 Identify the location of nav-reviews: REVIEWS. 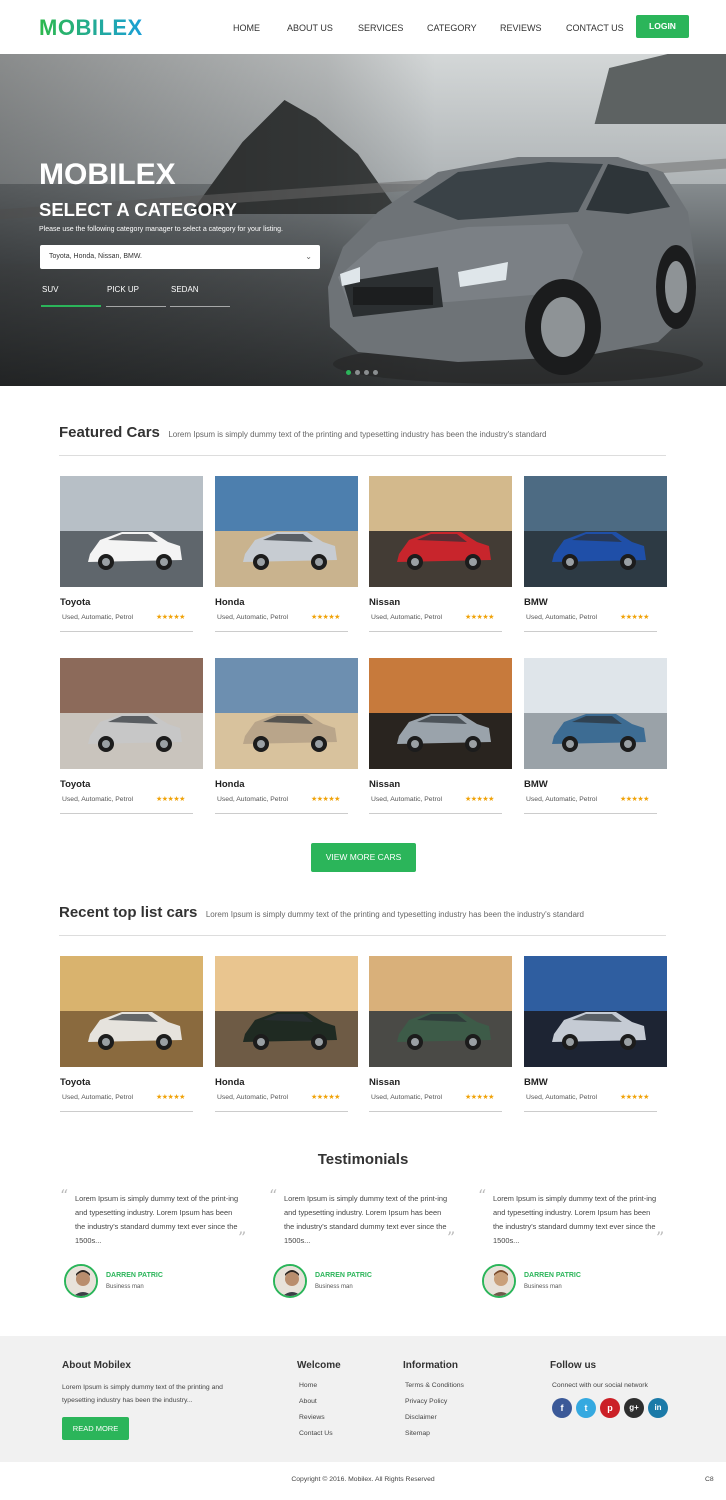
(521, 28).